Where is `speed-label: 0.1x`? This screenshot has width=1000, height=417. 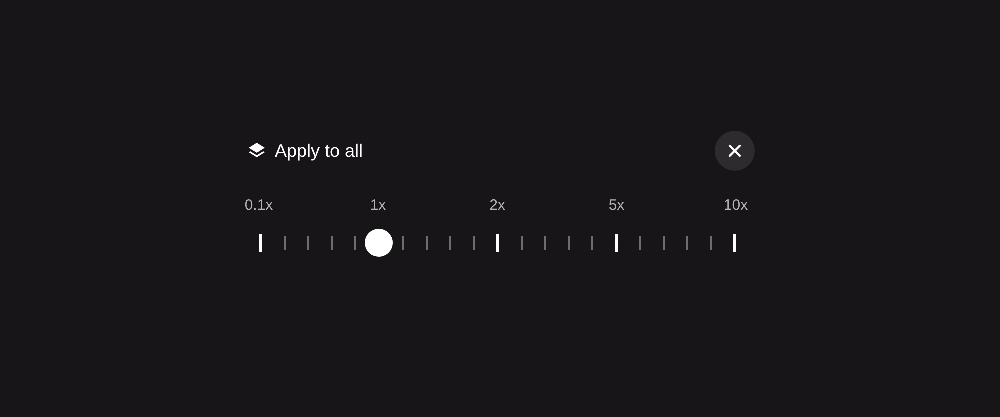 speed-label: 0.1x is located at coordinates (259, 205).